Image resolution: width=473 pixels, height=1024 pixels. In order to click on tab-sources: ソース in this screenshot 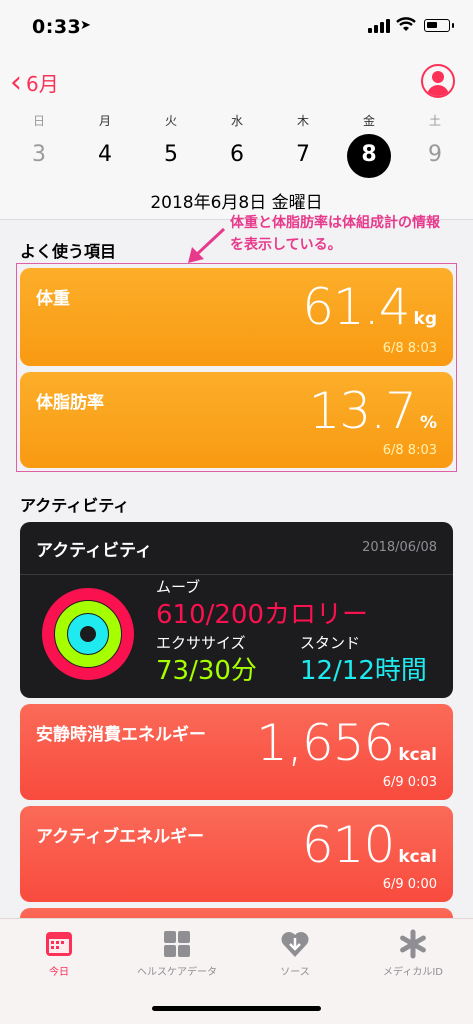, I will do `click(295, 953)`.